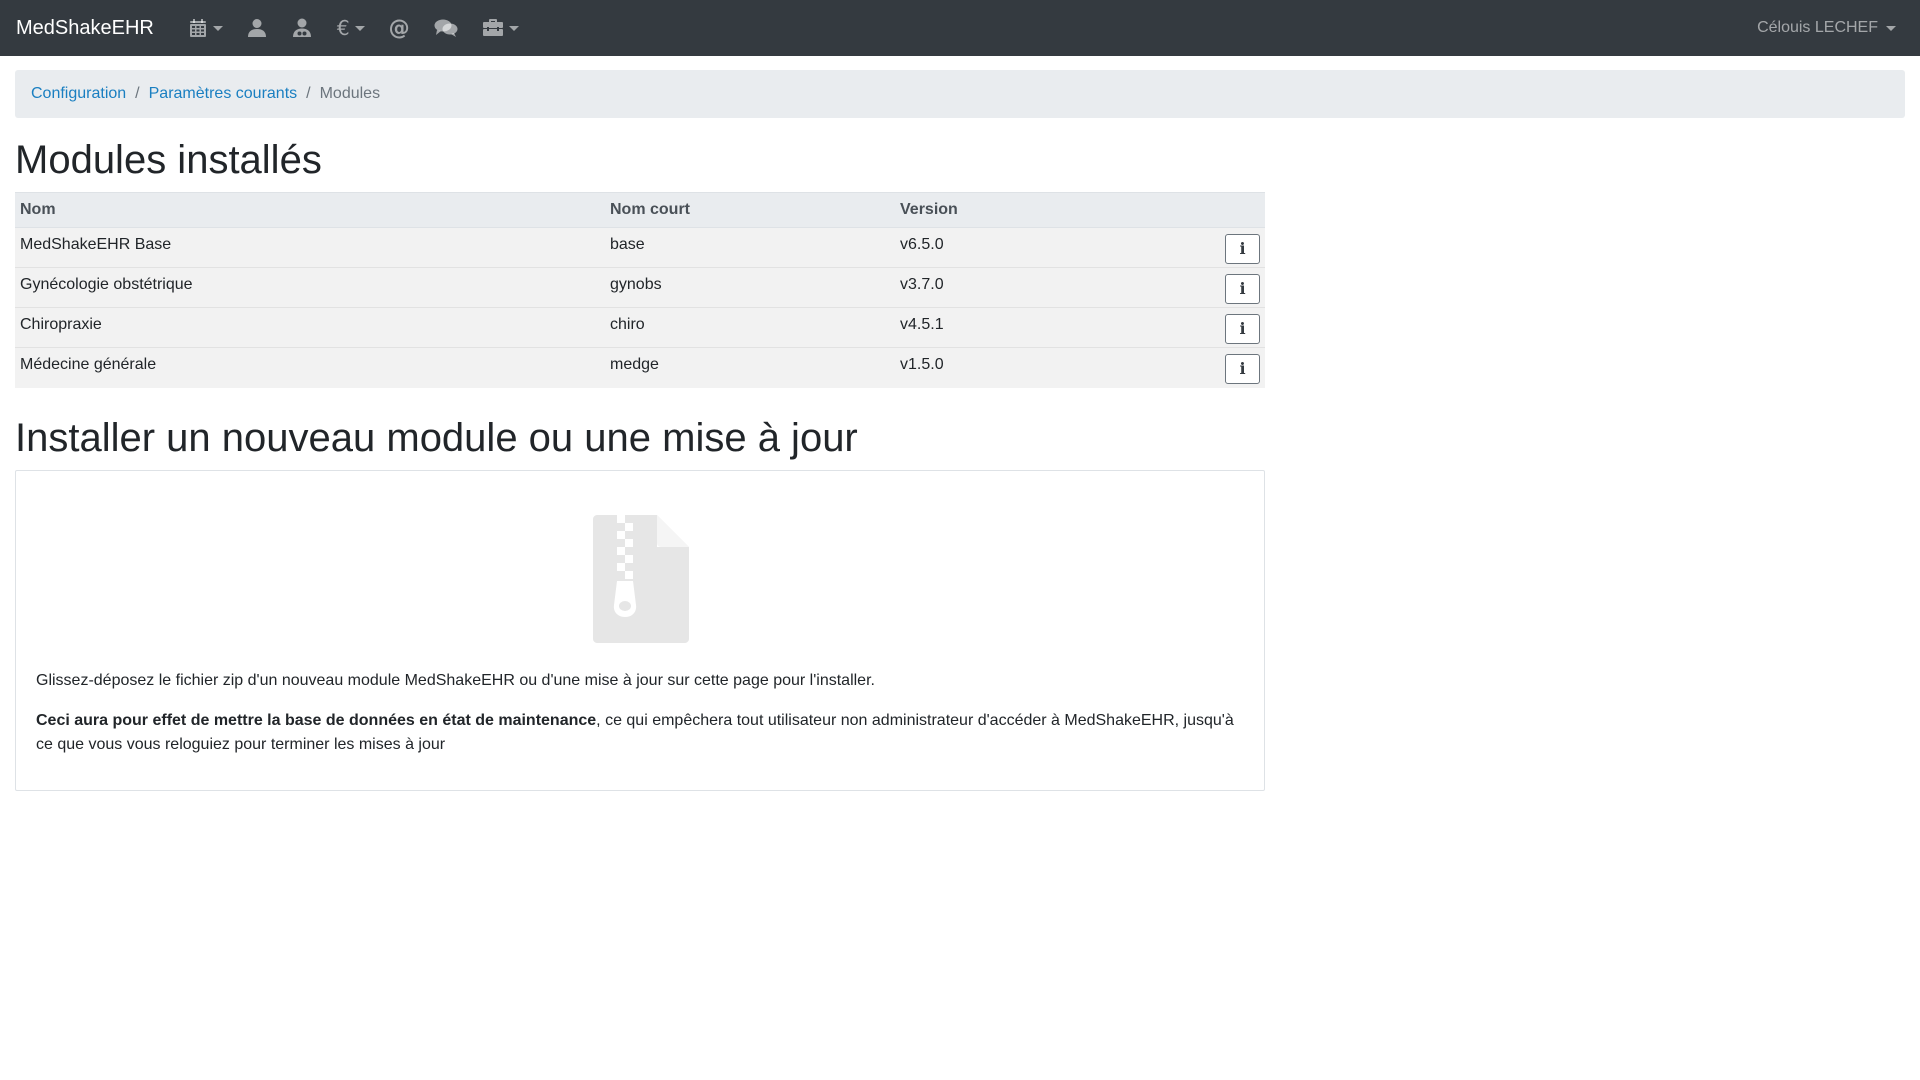 This screenshot has width=1920, height=1080. What do you see at coordinates (960, 28) in the screenshot?
I see `top-navbar: MedShakeEHR € @ Célouis LECHEF` at bounding box center [960, 28].